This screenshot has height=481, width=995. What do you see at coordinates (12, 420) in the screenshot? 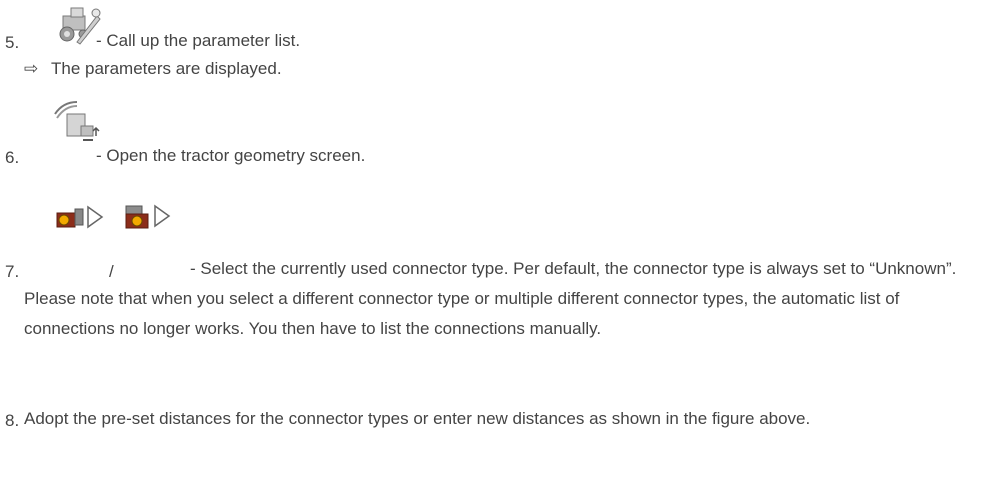
I see `step-number: 8.` at bounding box center [12, 420].